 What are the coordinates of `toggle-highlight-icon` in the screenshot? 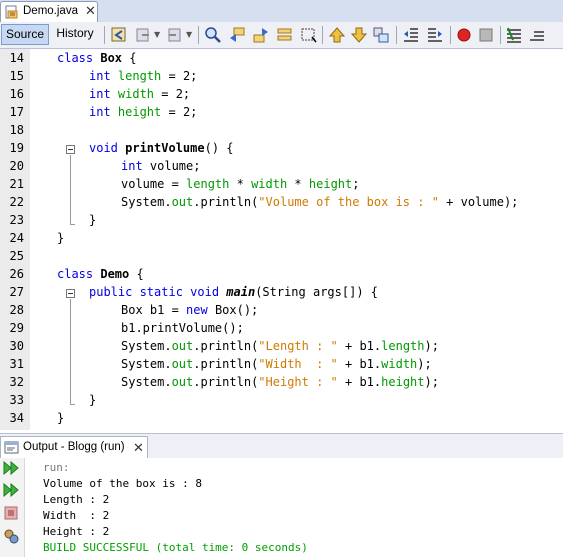 It's located at (285, 35).